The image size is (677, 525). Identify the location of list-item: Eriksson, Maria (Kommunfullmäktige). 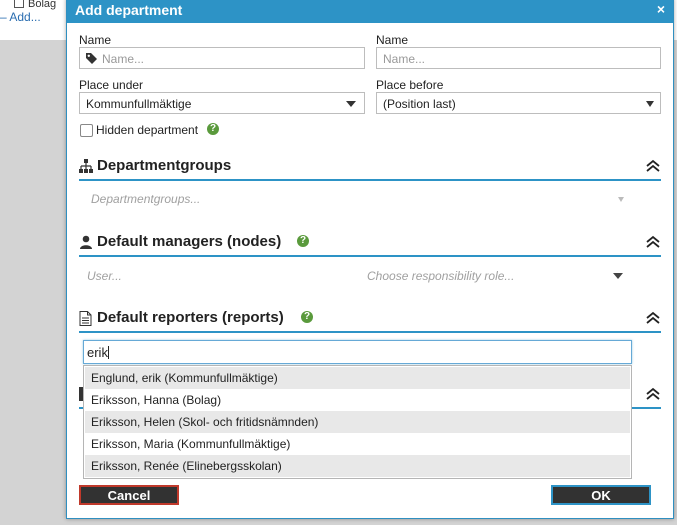
(357, 444).